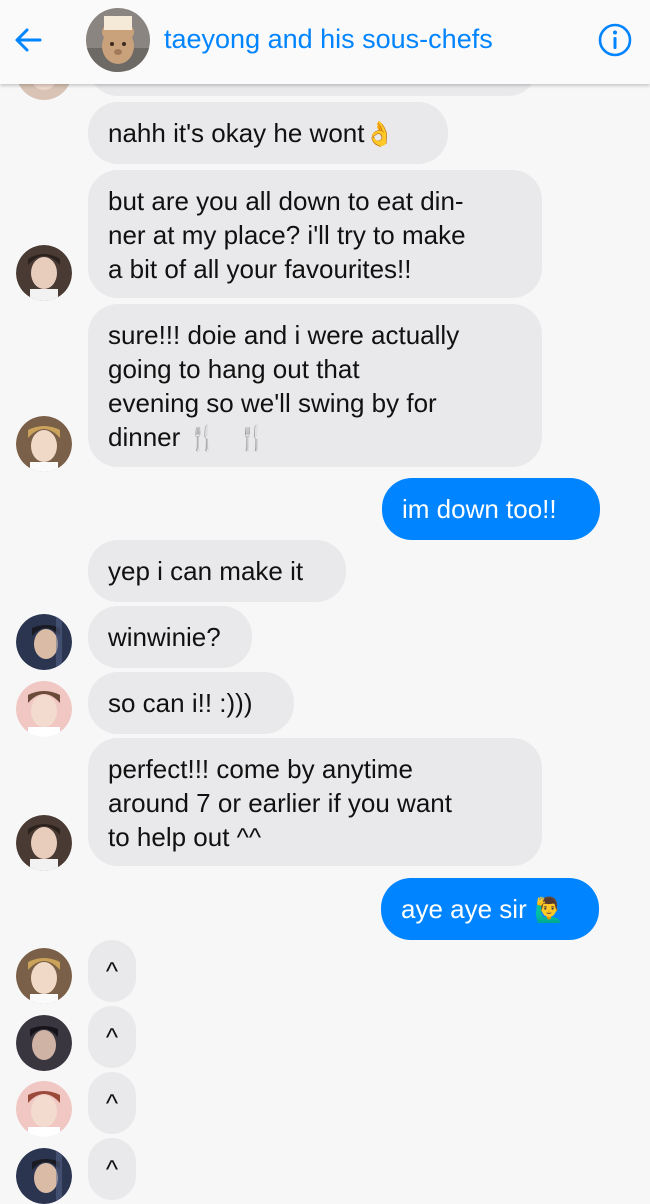  What do you see at coordinates (206, 571) in the screenshot?
I see `message-text: yep i can make it` at bounding box center [206, 571].